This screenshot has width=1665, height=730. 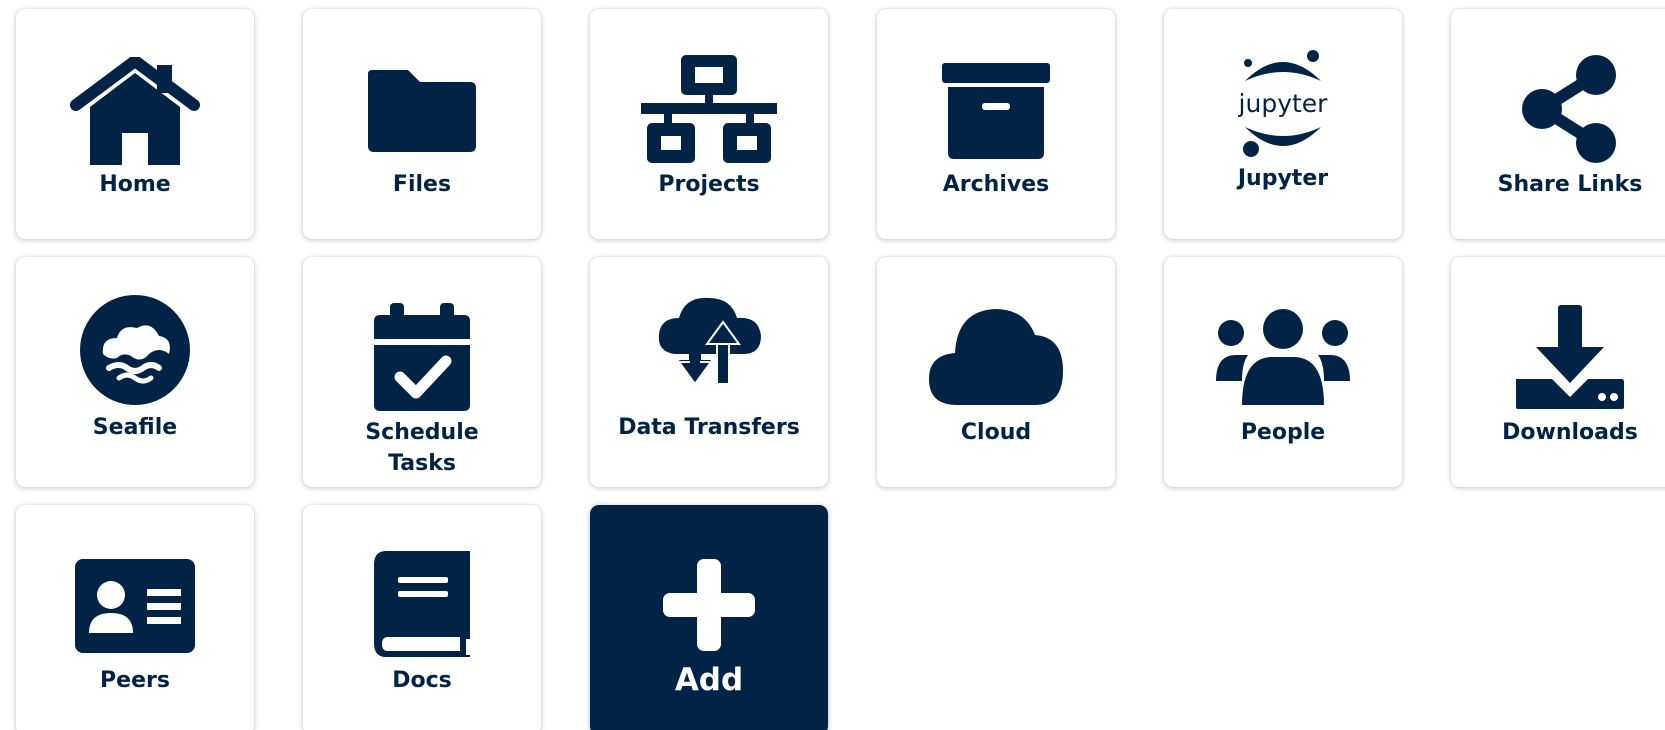 I want to click on jupyter-logo-icon: jupyter, so click(x=1283, y=103).